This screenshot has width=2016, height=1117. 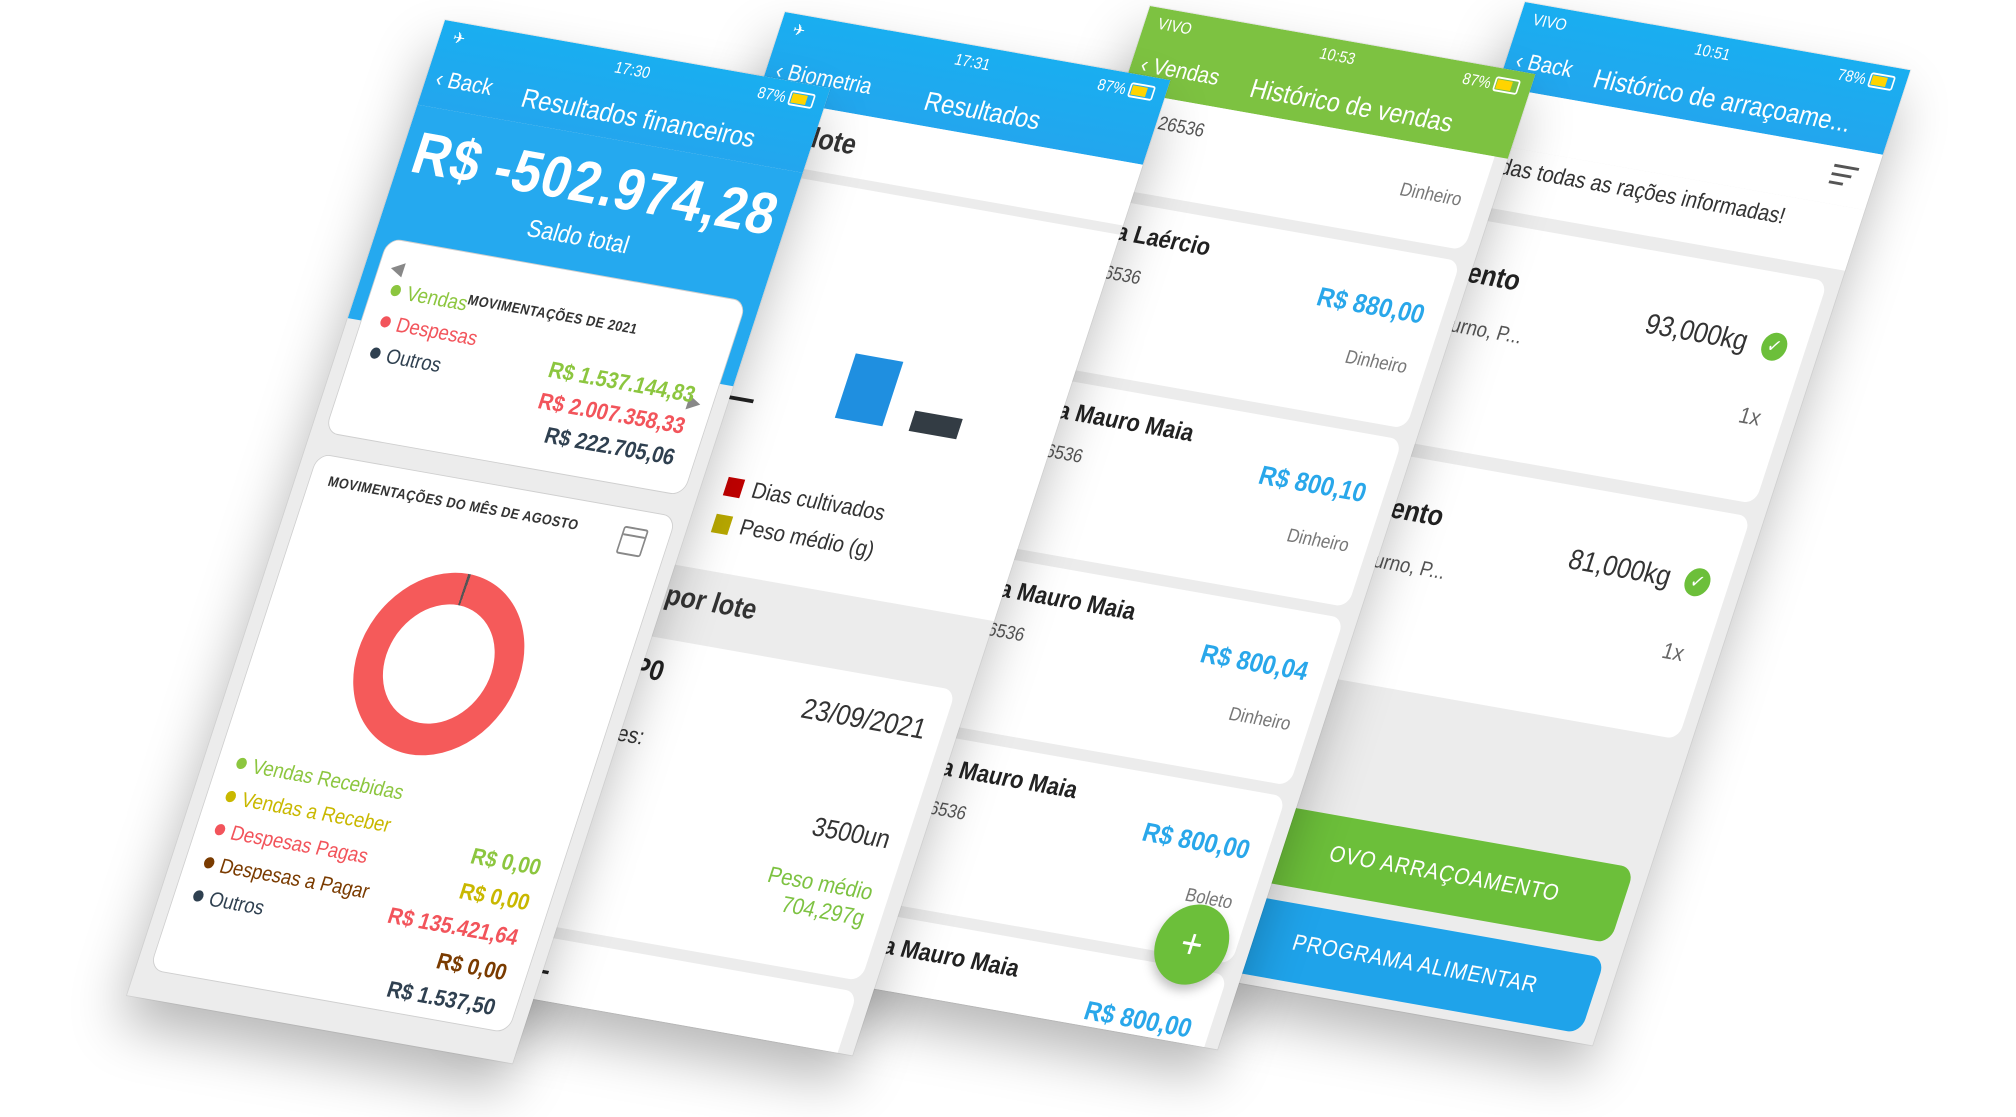 What do you see at coordinates (506, 862) in the screenshot?
I see `received-sales-value: R$ 0,00` at bounding box center [506, 862].